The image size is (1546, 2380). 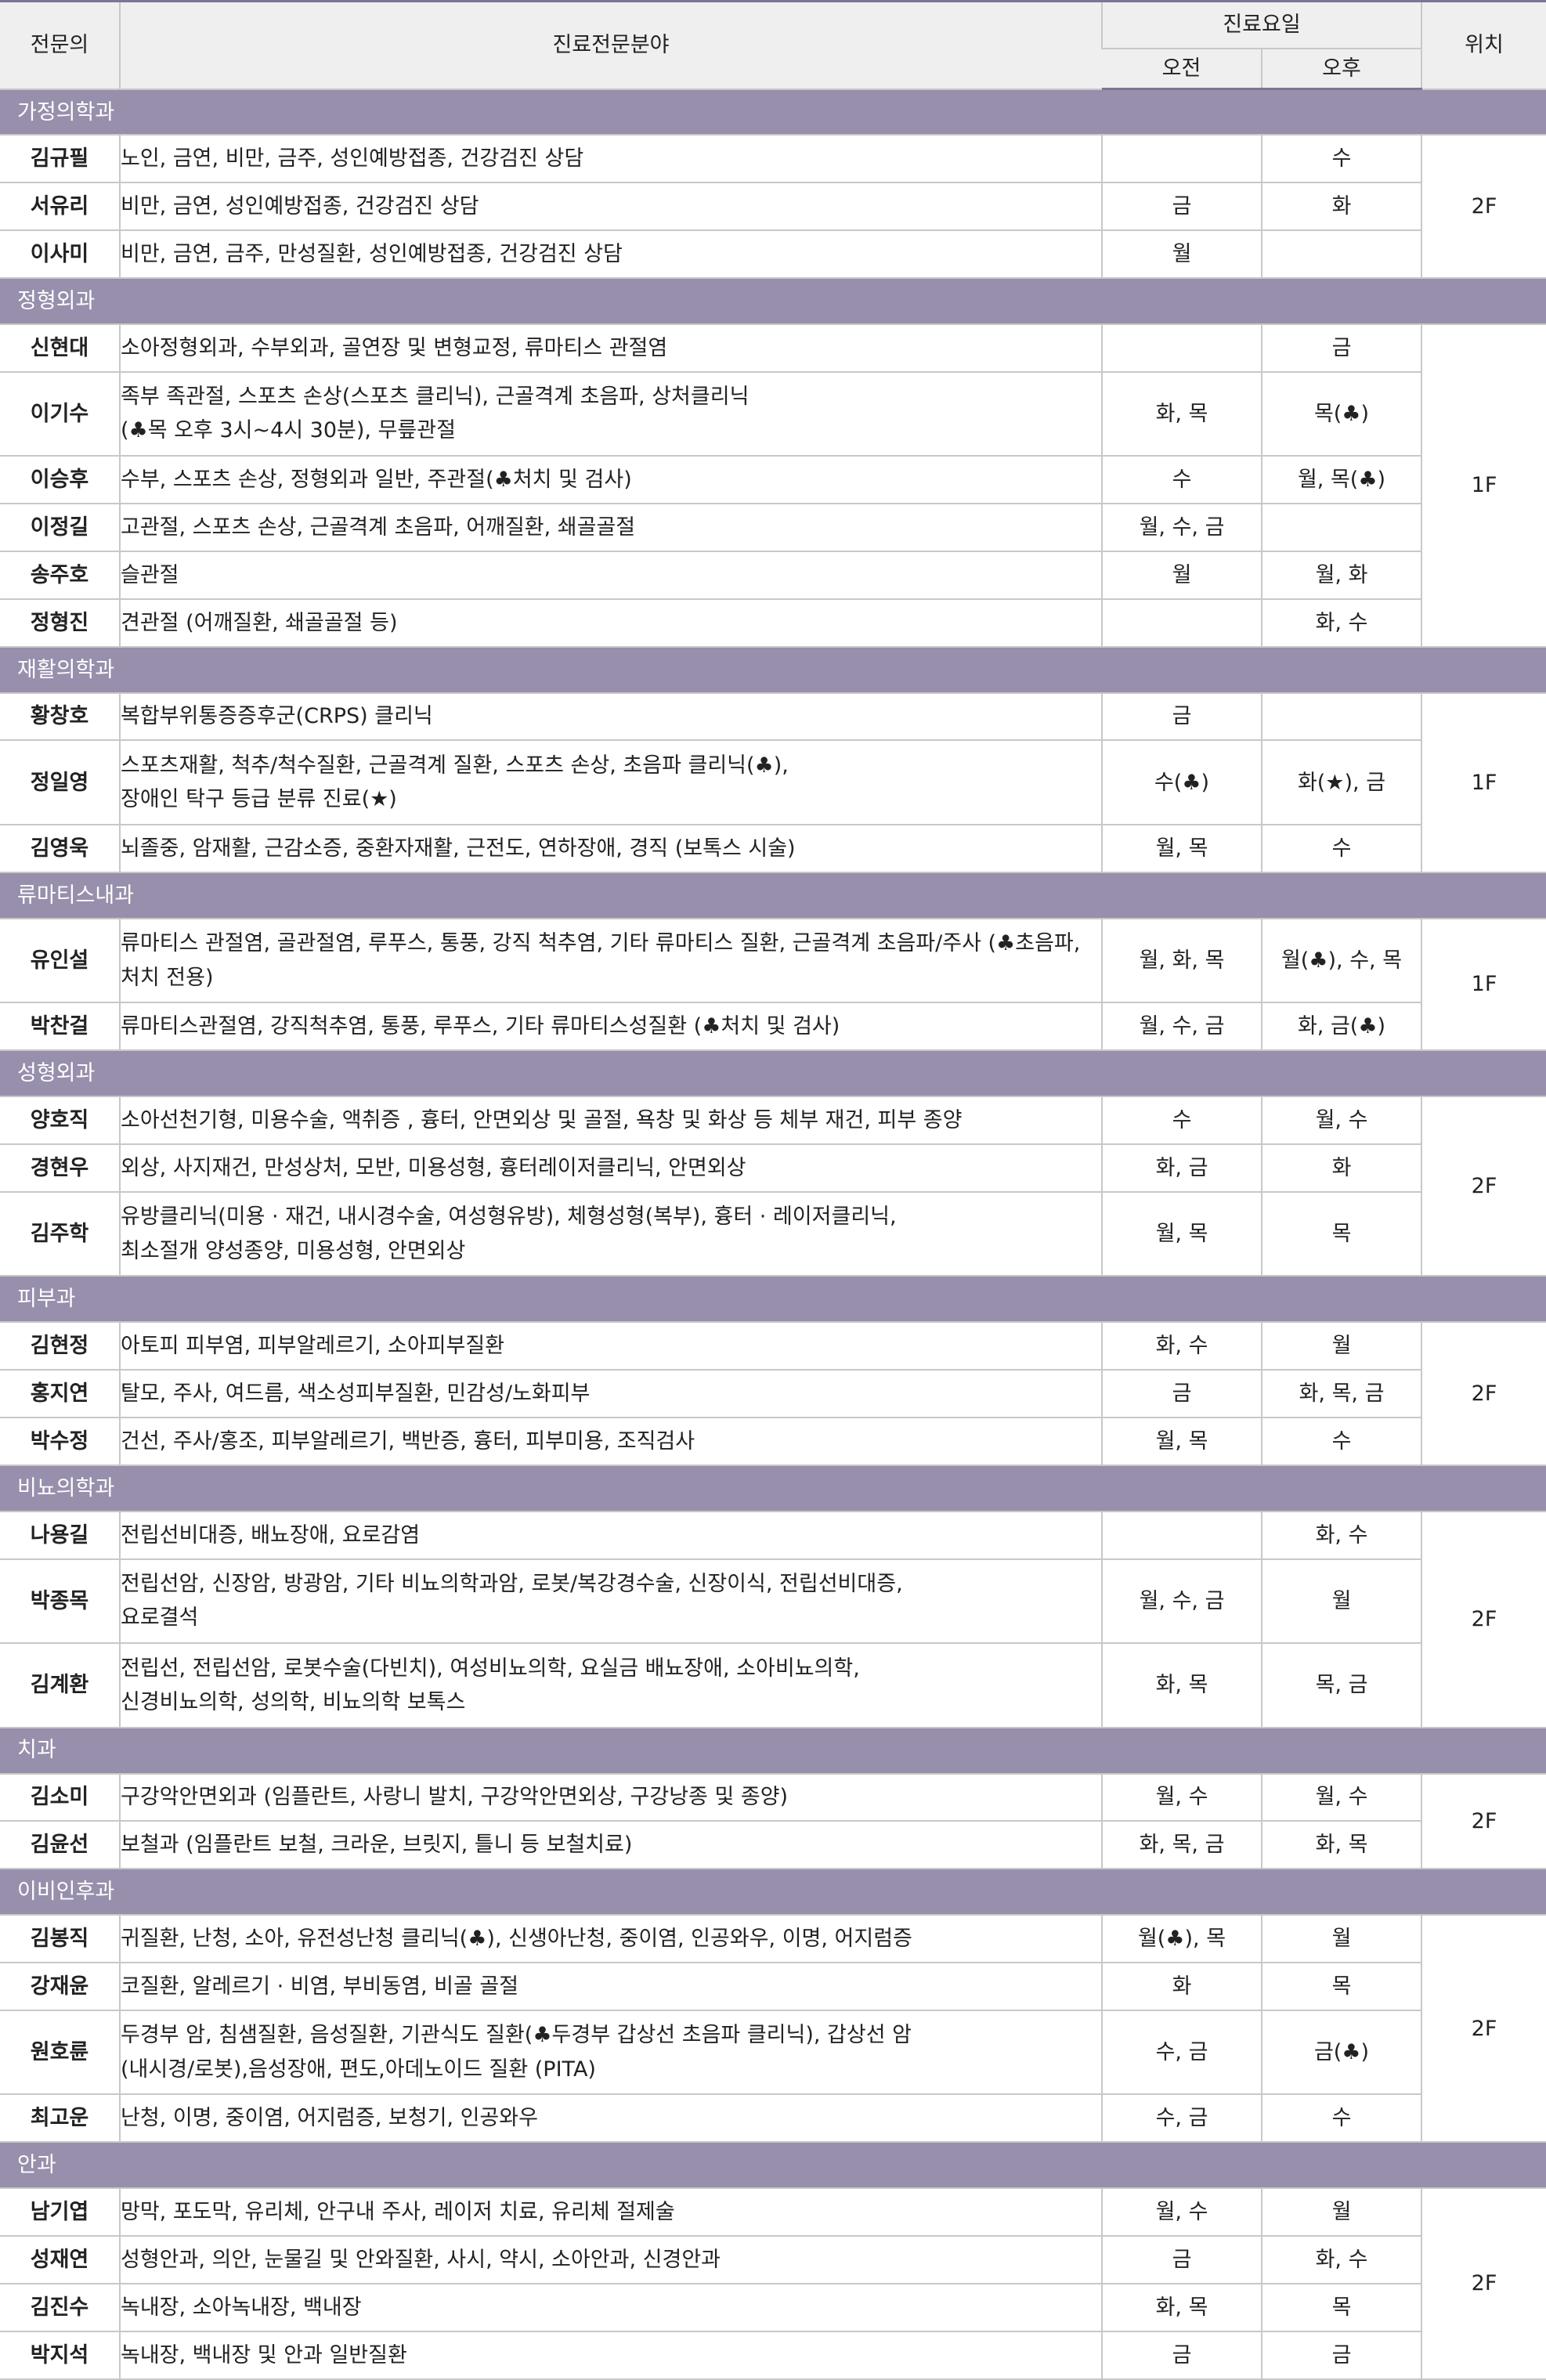 I want to click on table-row: 나용길 전립선비대증, 배뇨장애, 요로감염 화, 수 2F, so click(x=773, y=1619).